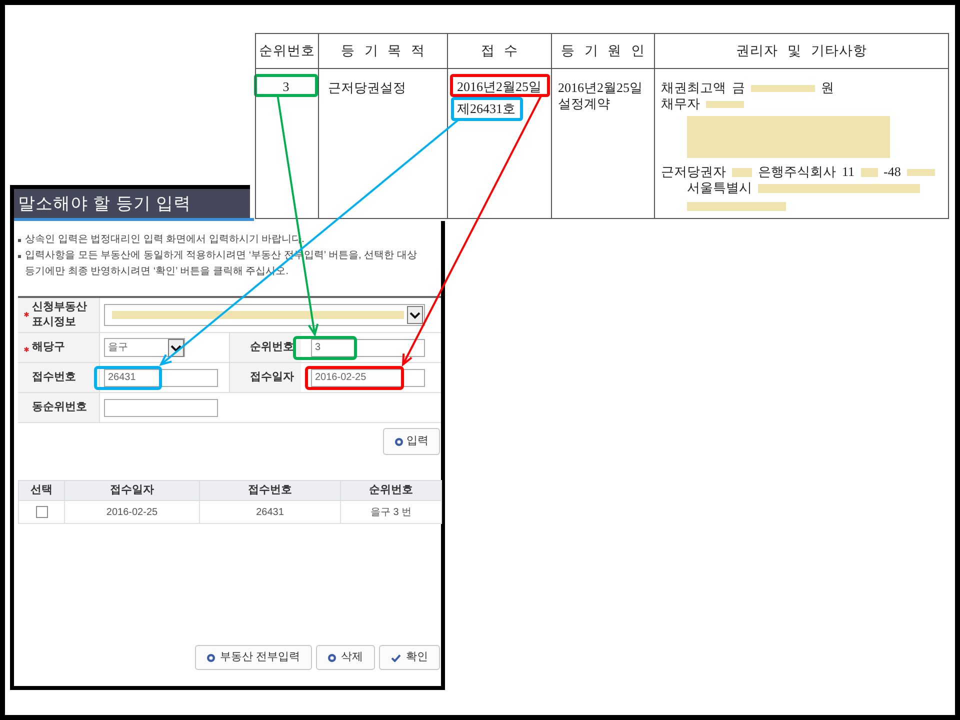  Describe the element at coordinates (345, 657) in the screenshot. I see `action-button: 삭제` at that location.